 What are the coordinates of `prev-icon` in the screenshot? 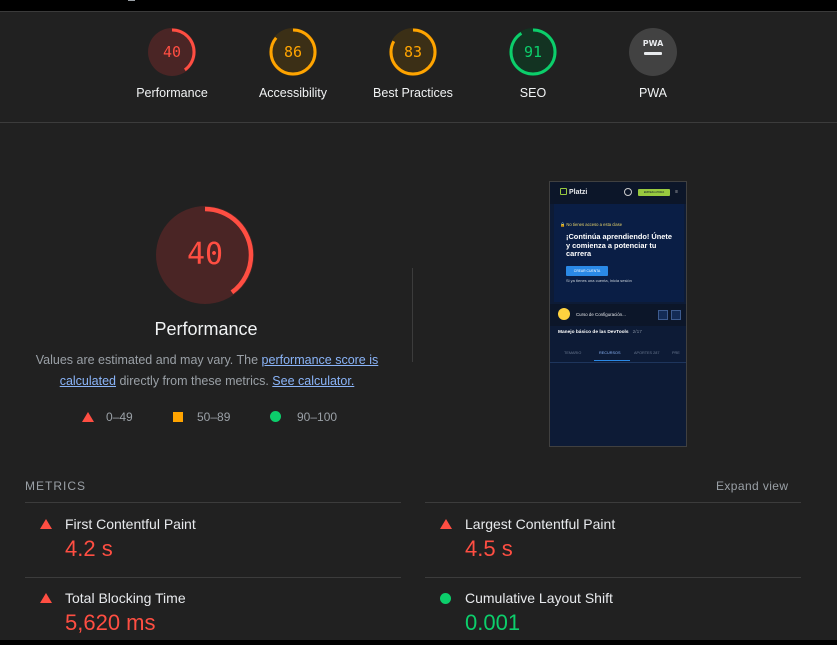 It's located at (663, 315).